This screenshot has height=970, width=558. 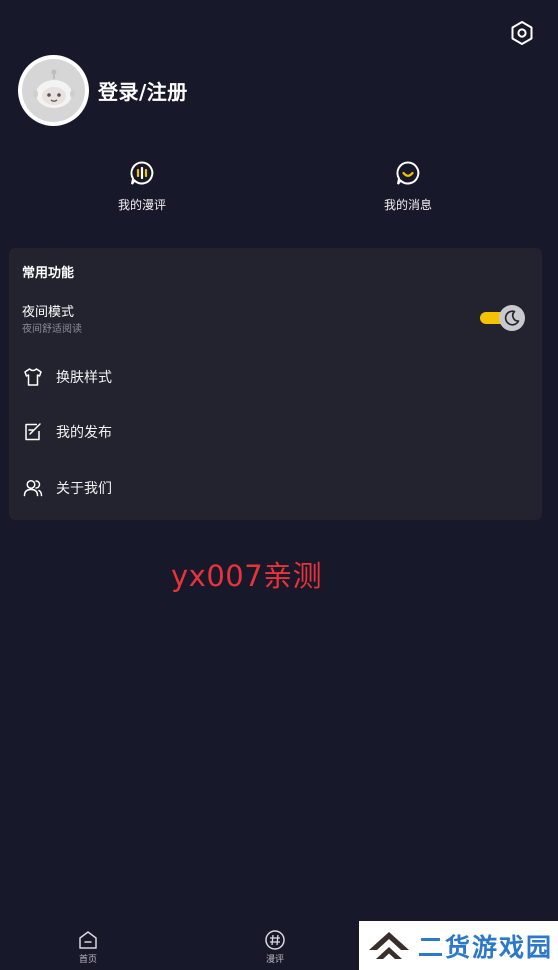 I want to click on about-us-label: 关于我们, so click(x=84, y=489).